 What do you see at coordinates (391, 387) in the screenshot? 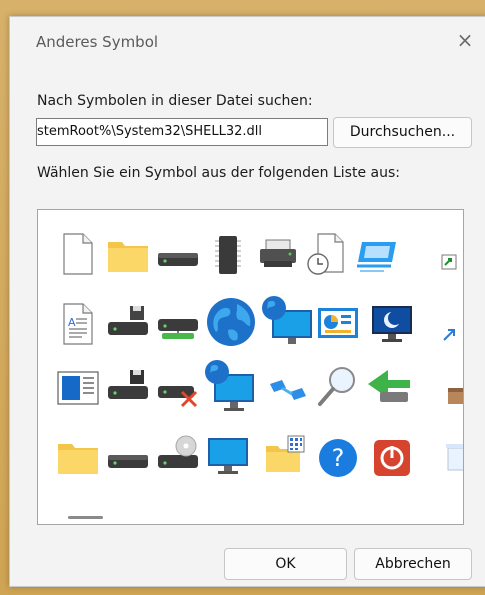
I see `recycle-arrow-icon` at bounding box center [391, 387].